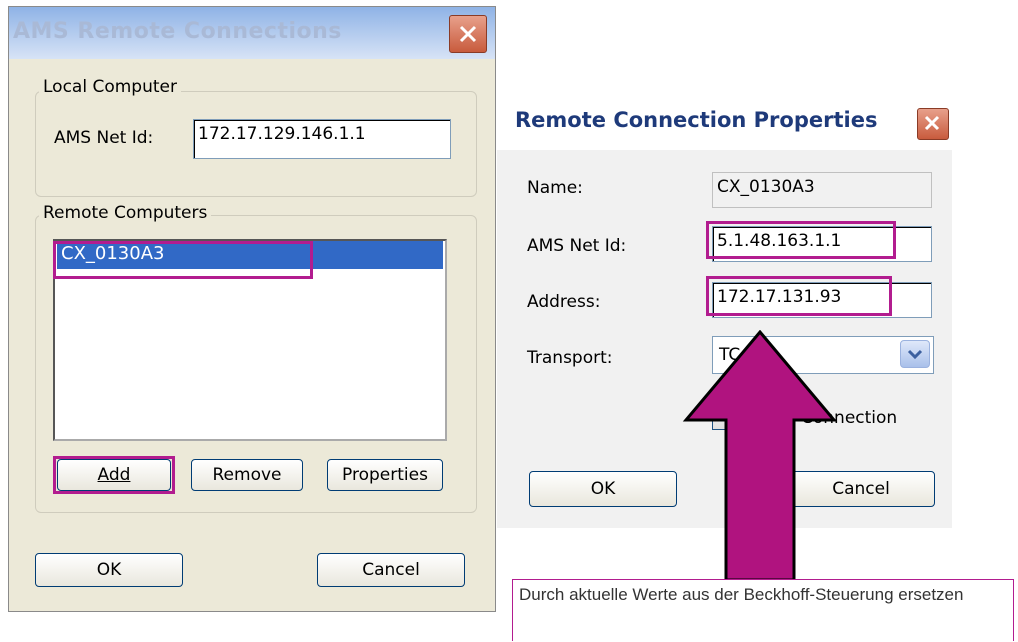 The height and width of the screenshot is (642, 1018). Describe the element at coordinates (322, 139) in the screenshot. I see `ams-net-id-field: 172.17.129.146.1.1` at that location.